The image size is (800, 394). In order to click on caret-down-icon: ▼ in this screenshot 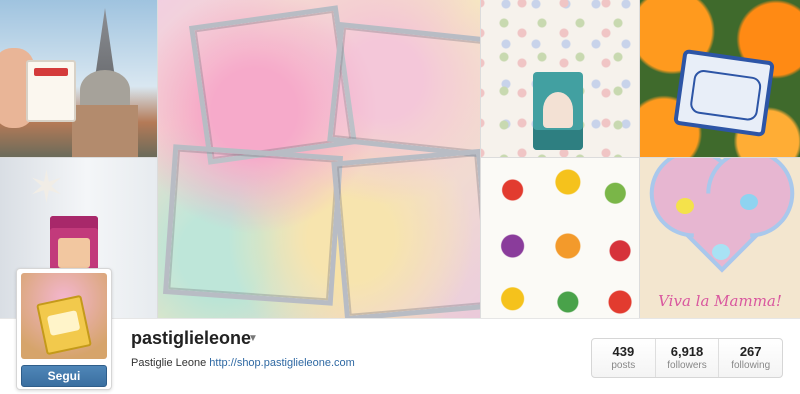, I will do `click(253, 338)`.